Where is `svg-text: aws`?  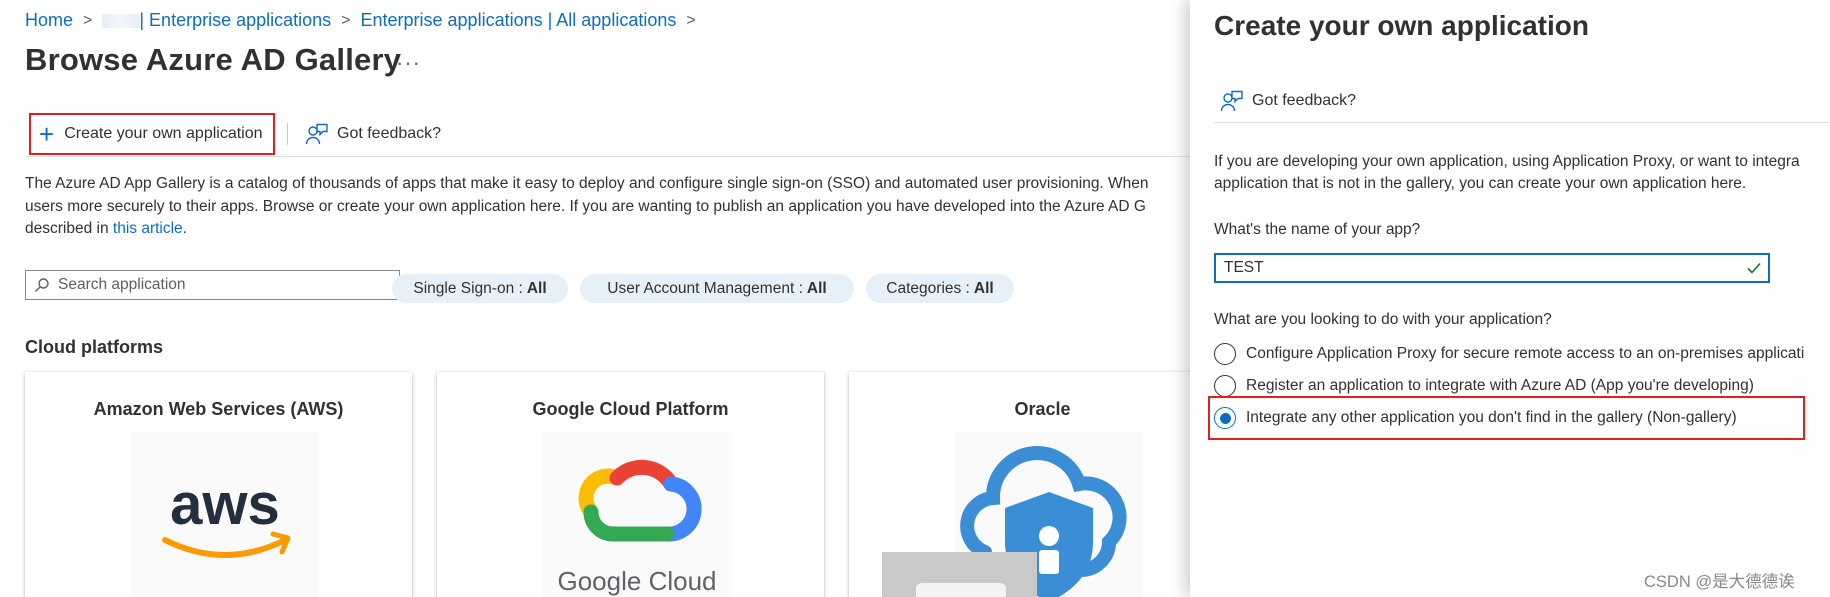
svg-text: aws is located at coordinates (225, 504).